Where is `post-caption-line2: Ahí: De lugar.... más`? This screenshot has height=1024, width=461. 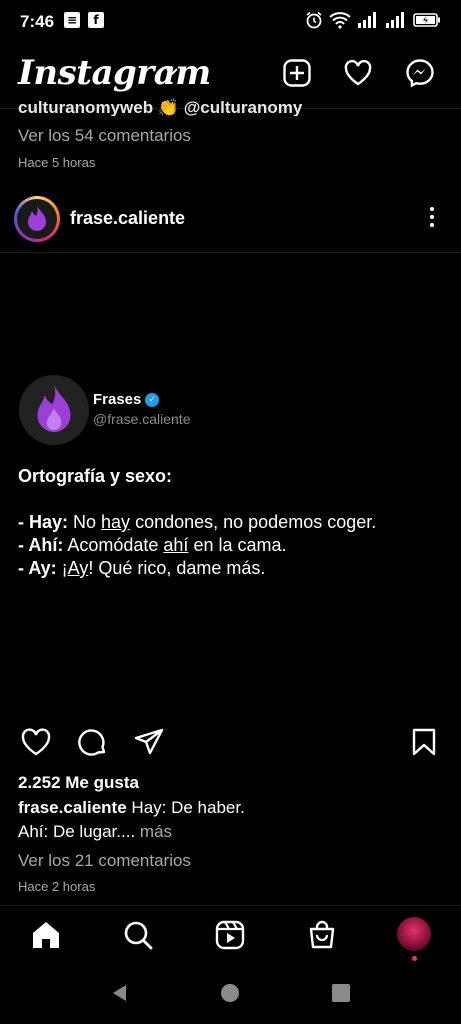 post-caption-line2: Ahí: De lugar.... más is located at coordinates (95, 831).